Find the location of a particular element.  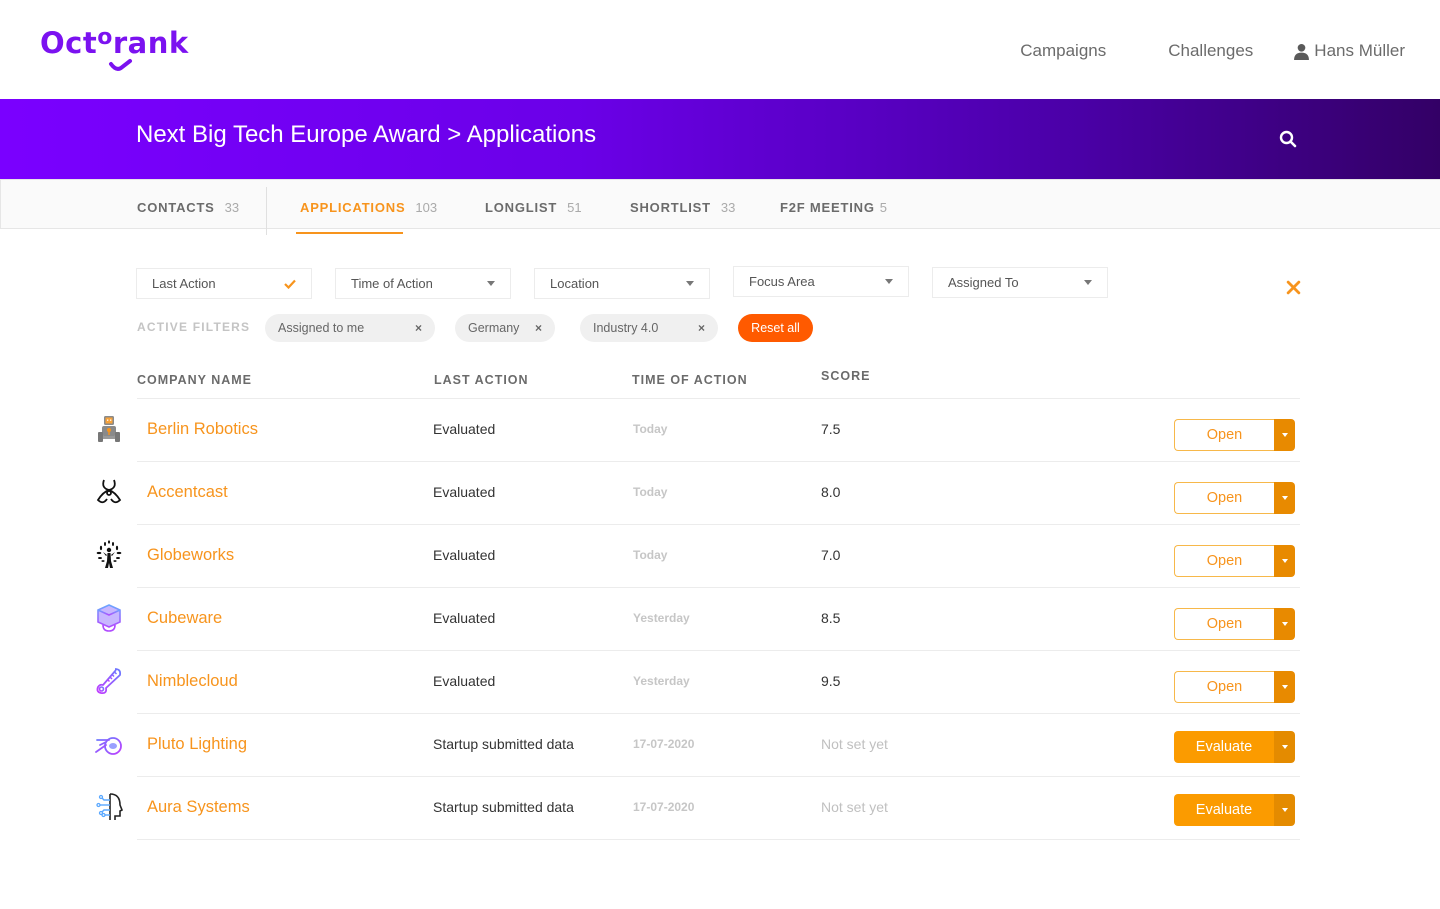

chip-label: Industry 4.0 is located at coordinates (626, 328).